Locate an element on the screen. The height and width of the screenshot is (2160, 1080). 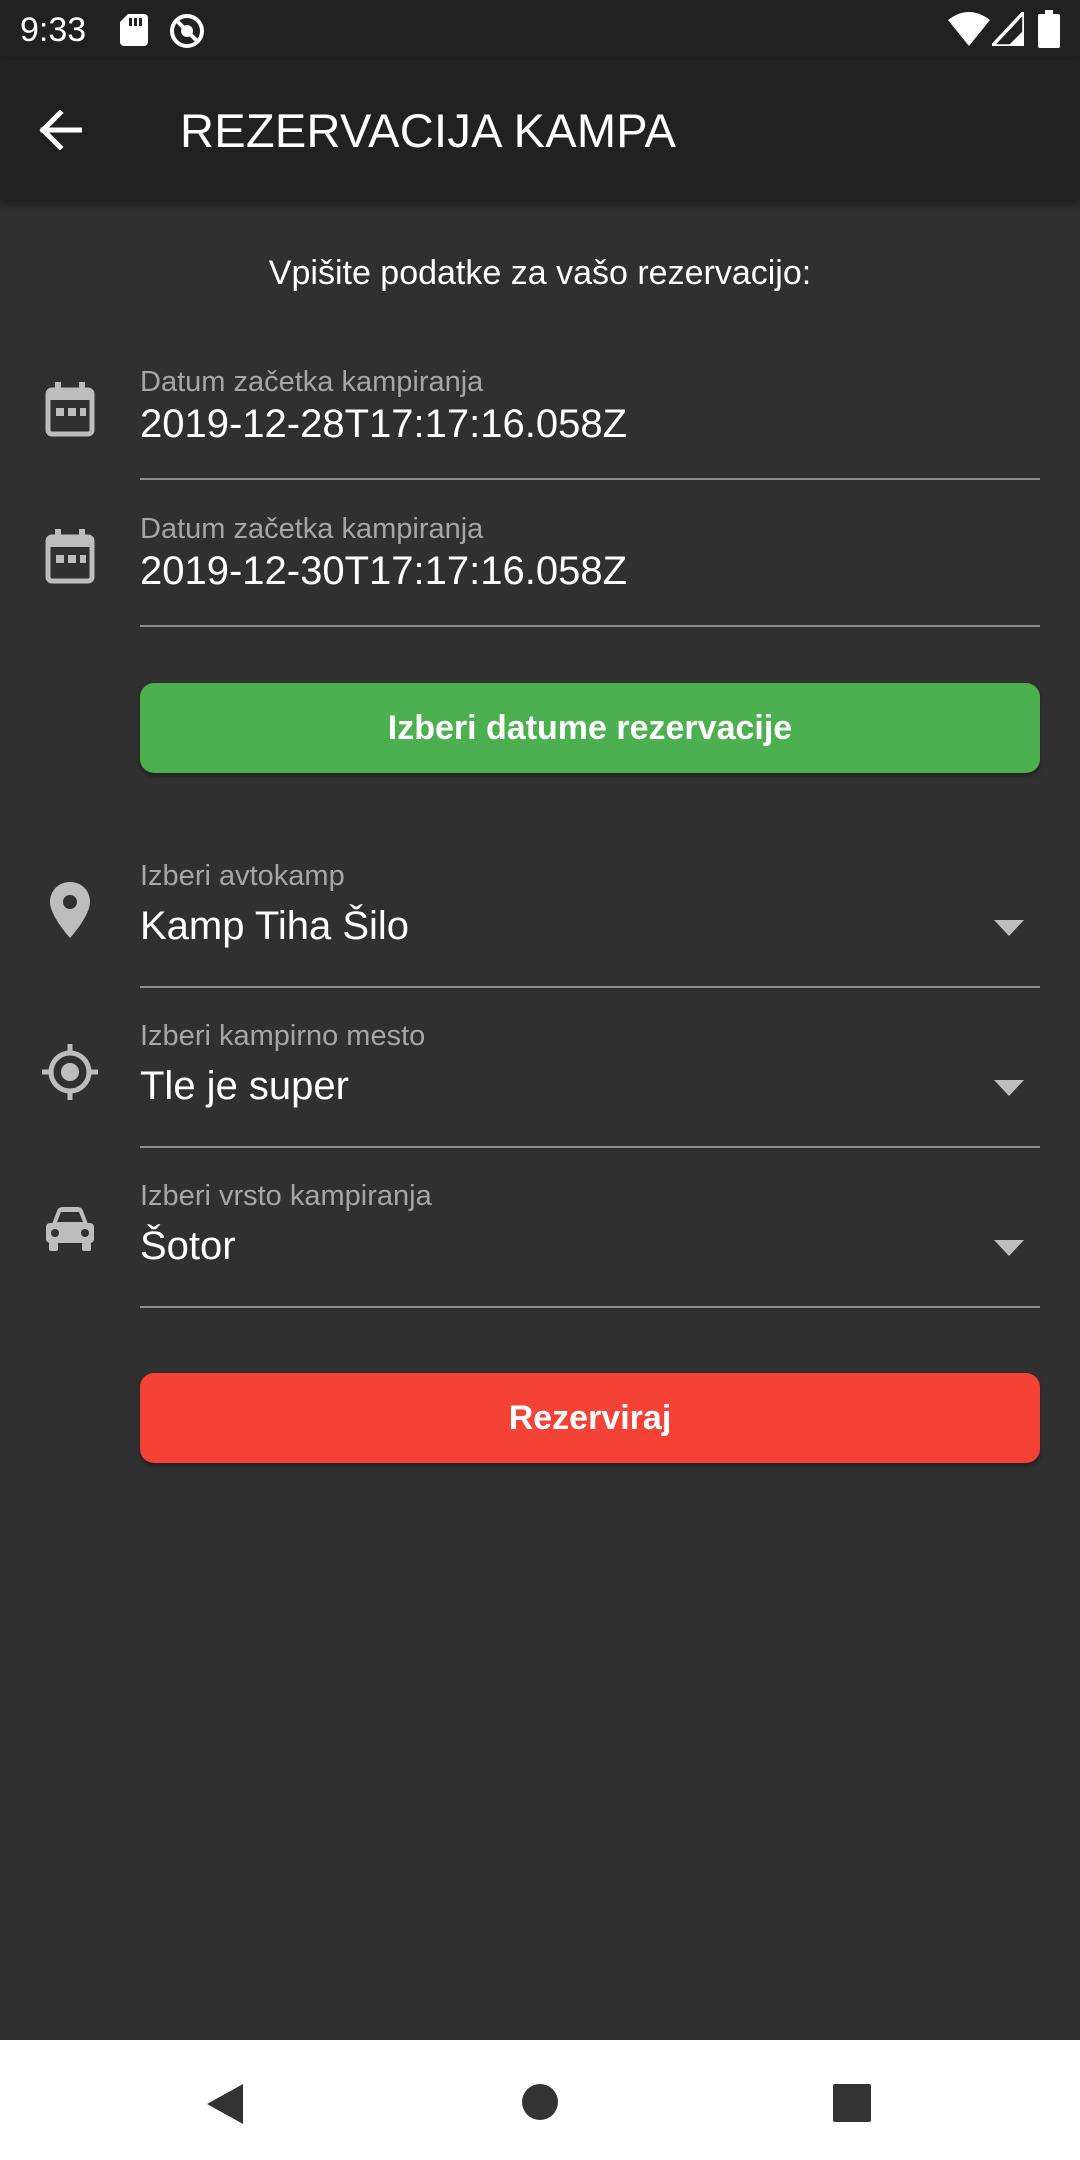
camping-type-underline is located at coordinates (590, 1307).